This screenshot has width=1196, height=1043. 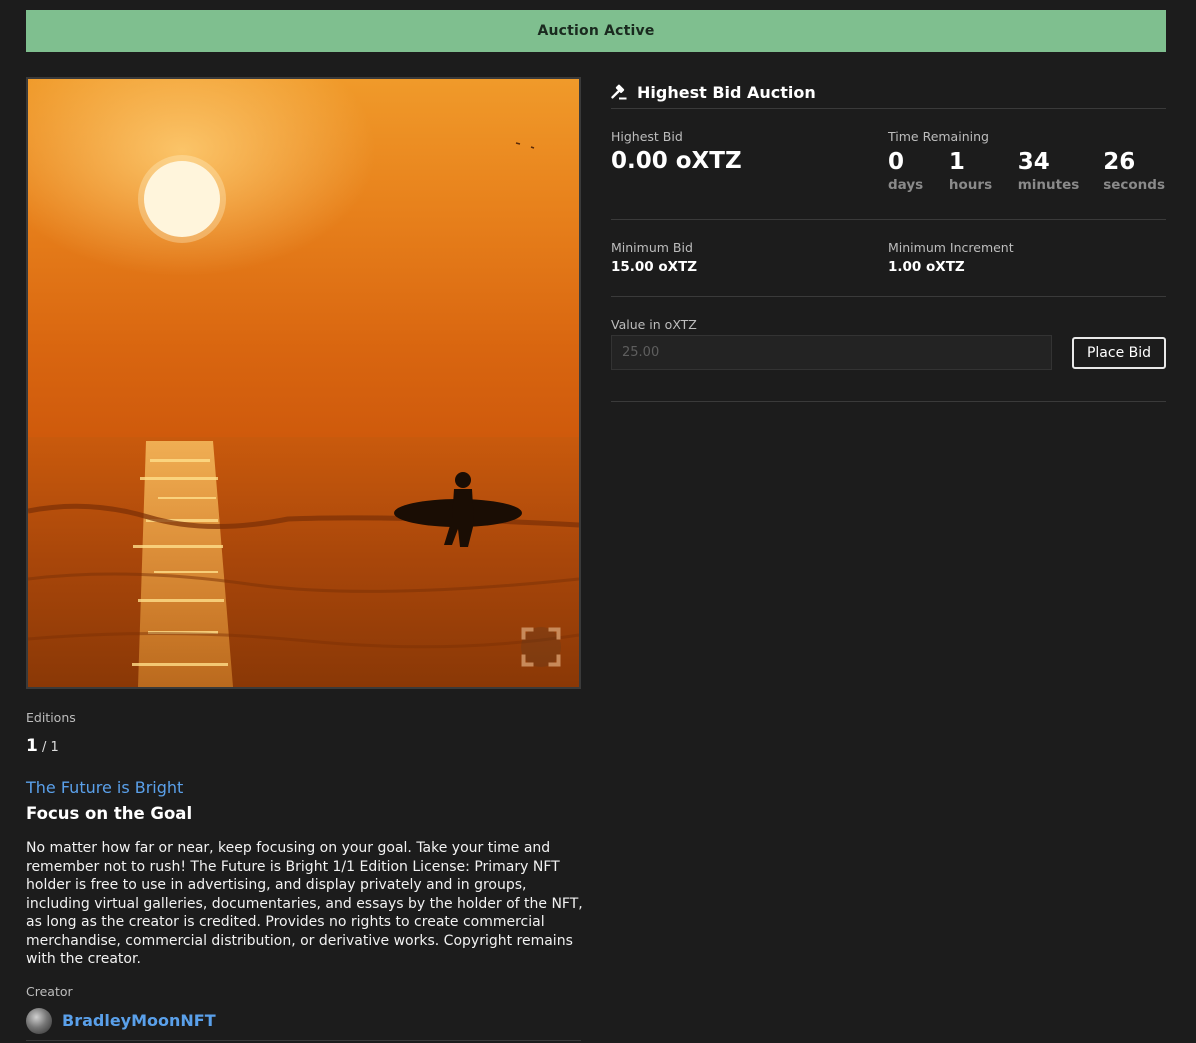 What do you see at coordinates (906, 185) in the screenshot?
I see `countdown-days-label: days` at bounding box center [906, 185].